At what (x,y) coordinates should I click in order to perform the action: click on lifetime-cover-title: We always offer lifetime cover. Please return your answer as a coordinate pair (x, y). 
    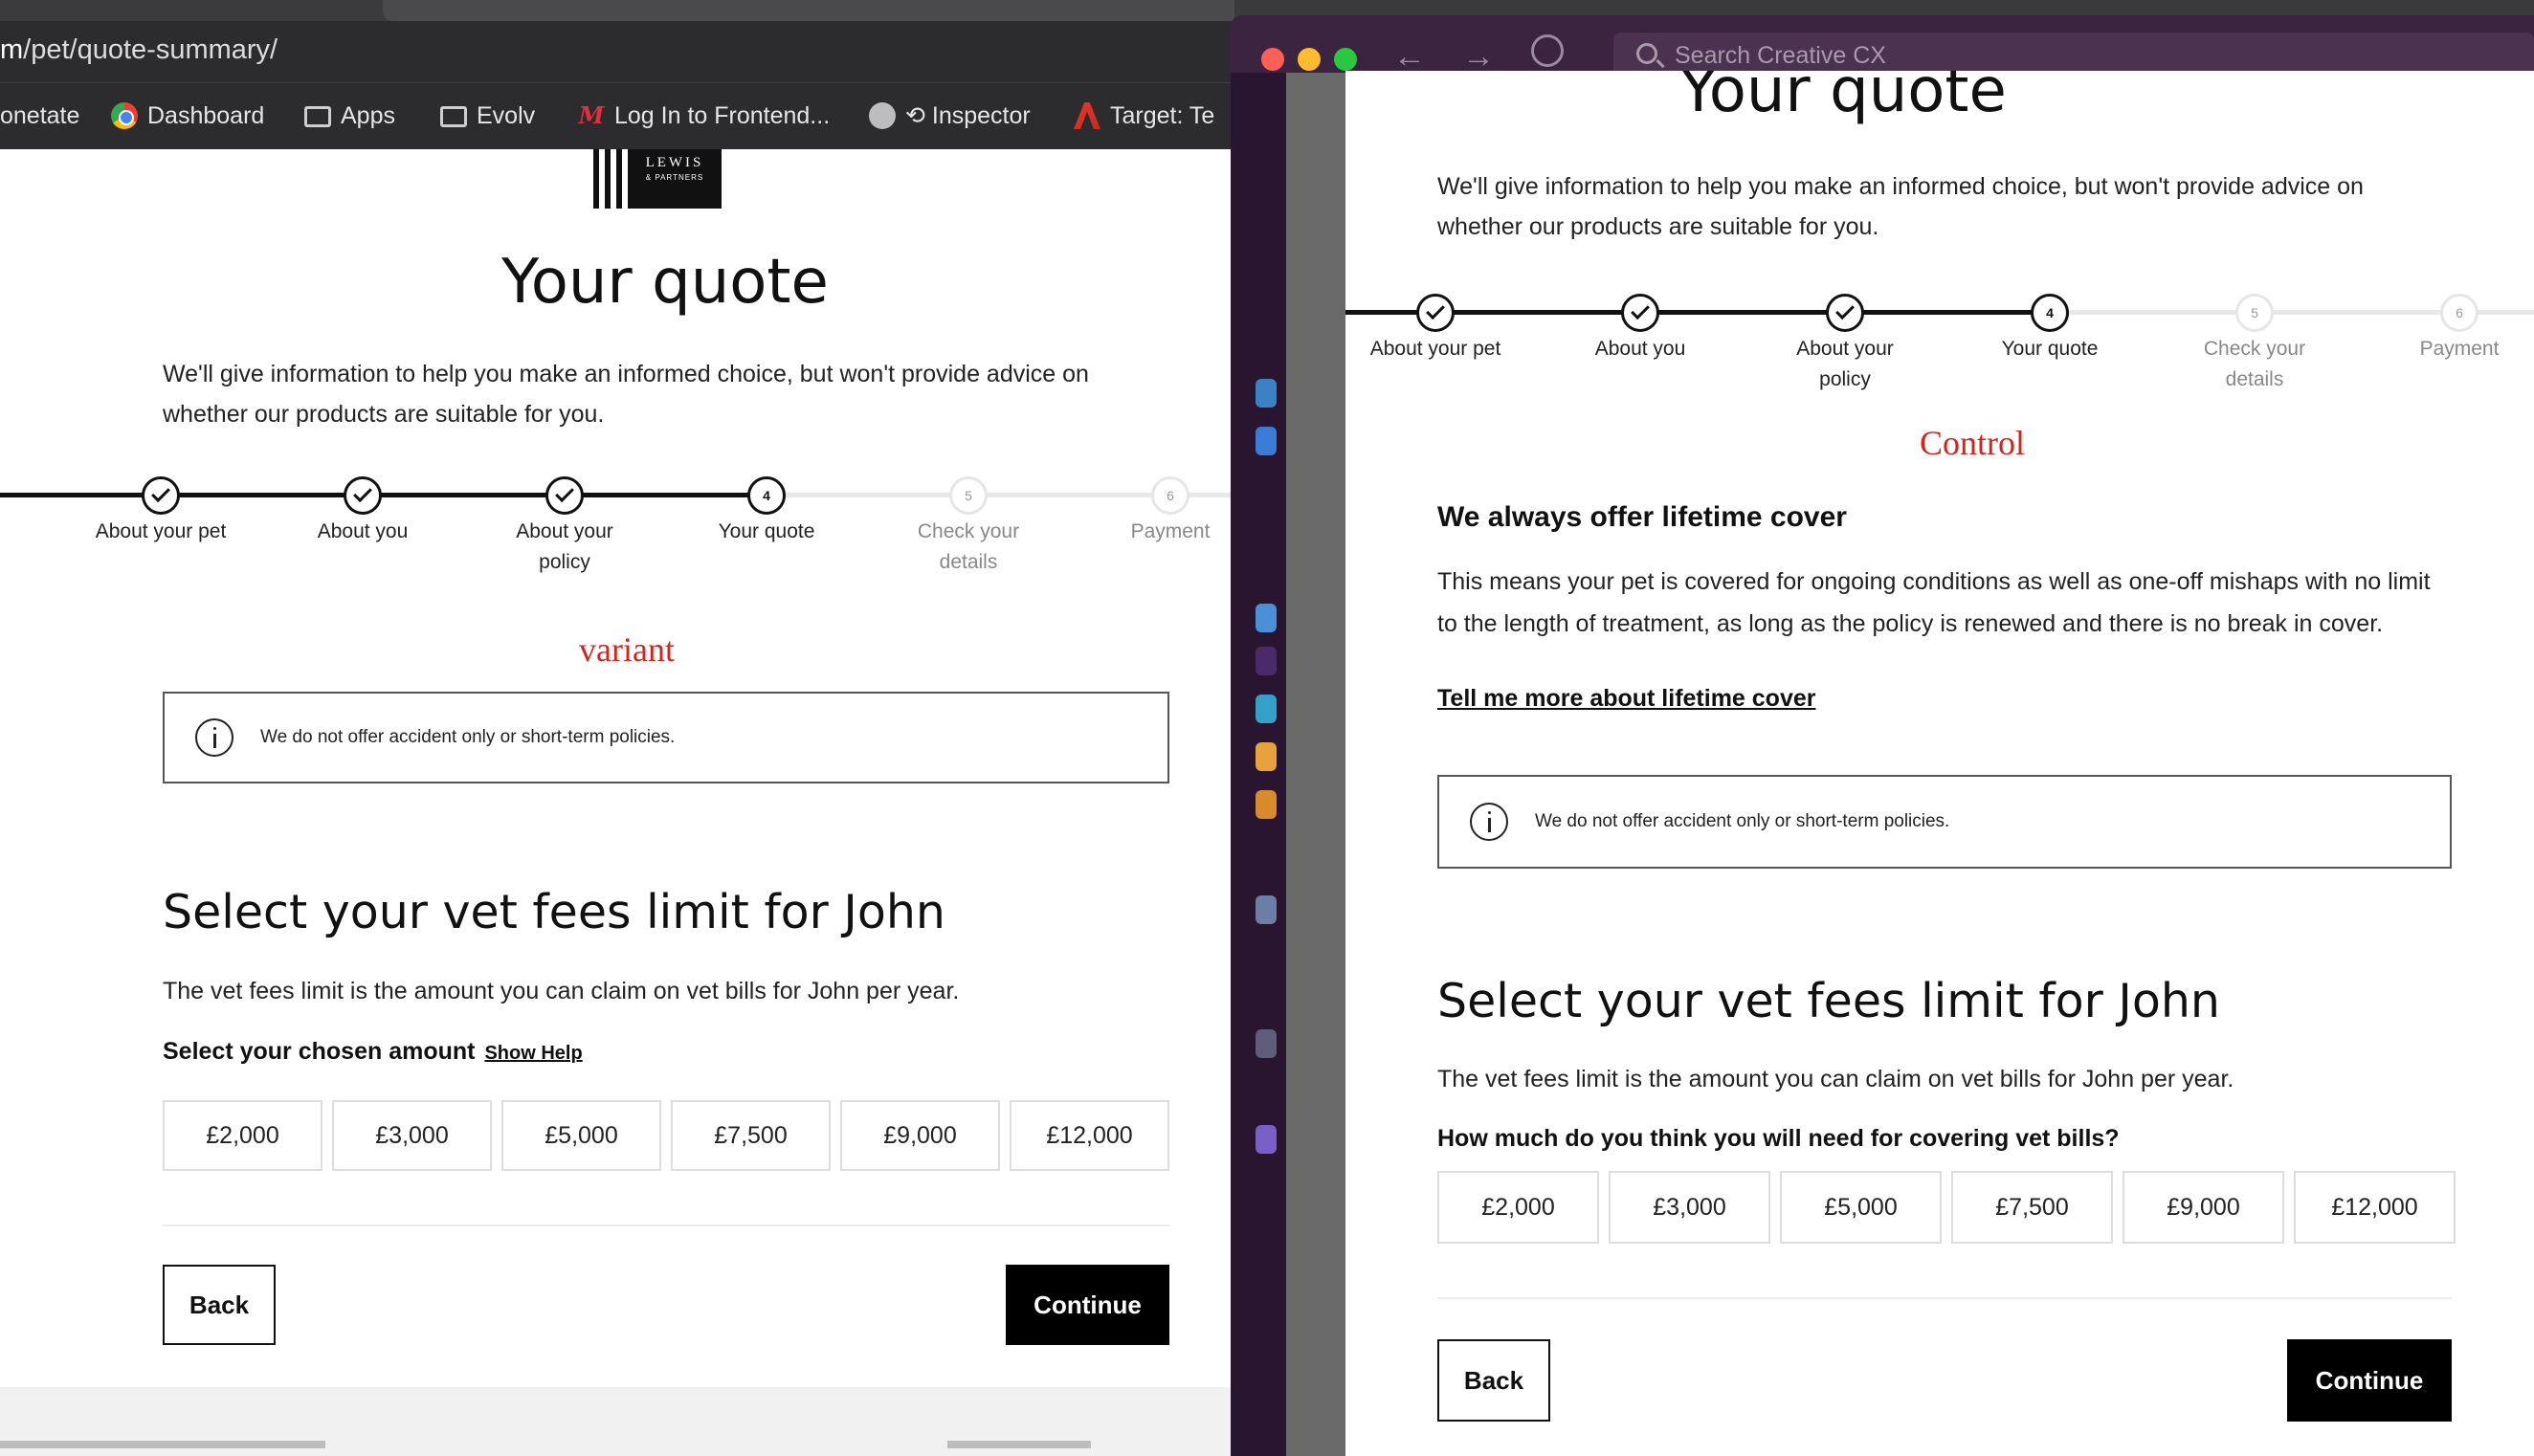
    Looking at the image, I should click on (1642, 517).